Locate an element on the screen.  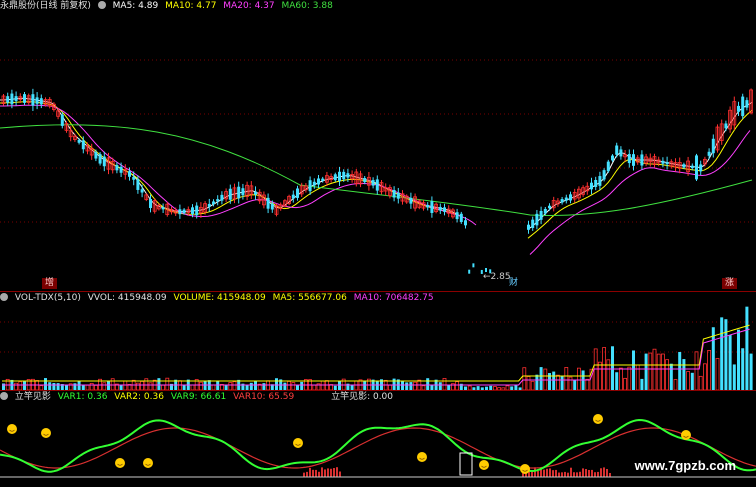
vol-name: VOL-TDX(5,10) is located at coordinates (47, 298).